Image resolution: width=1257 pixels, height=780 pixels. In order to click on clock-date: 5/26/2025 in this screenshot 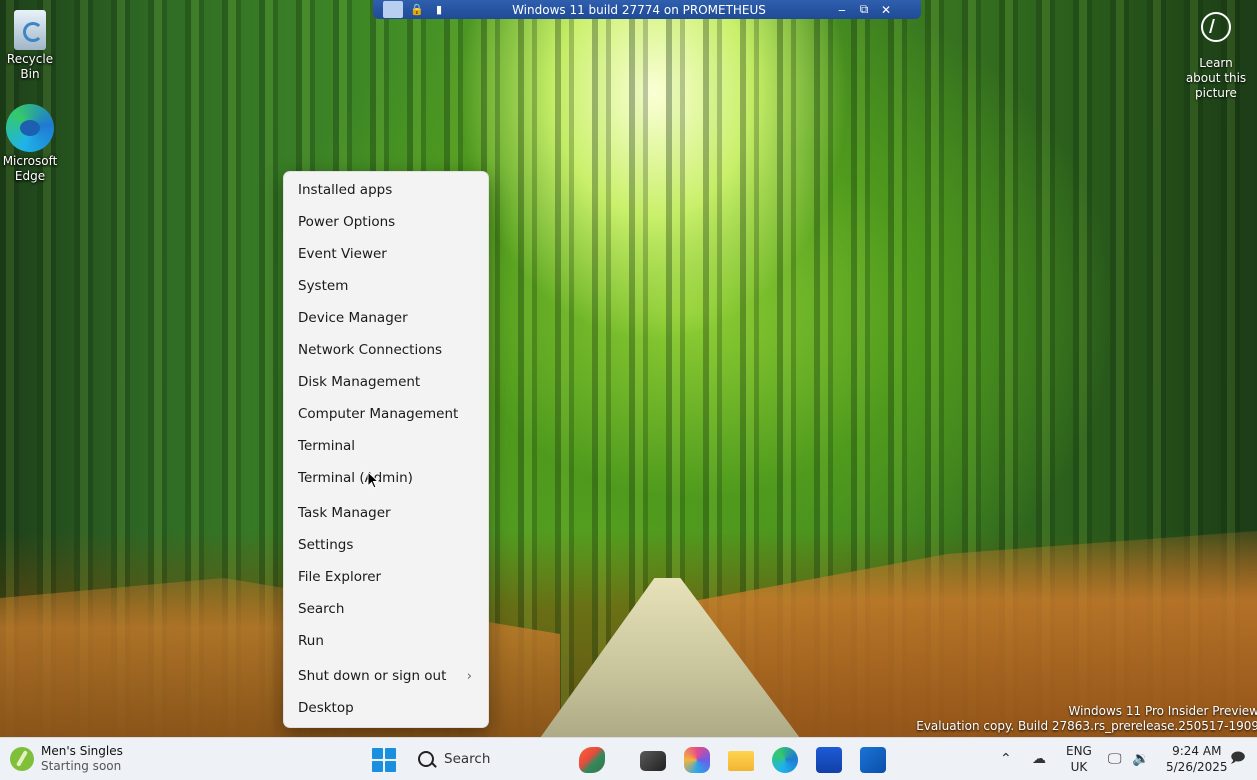, I will do `click(1197, 767)`.